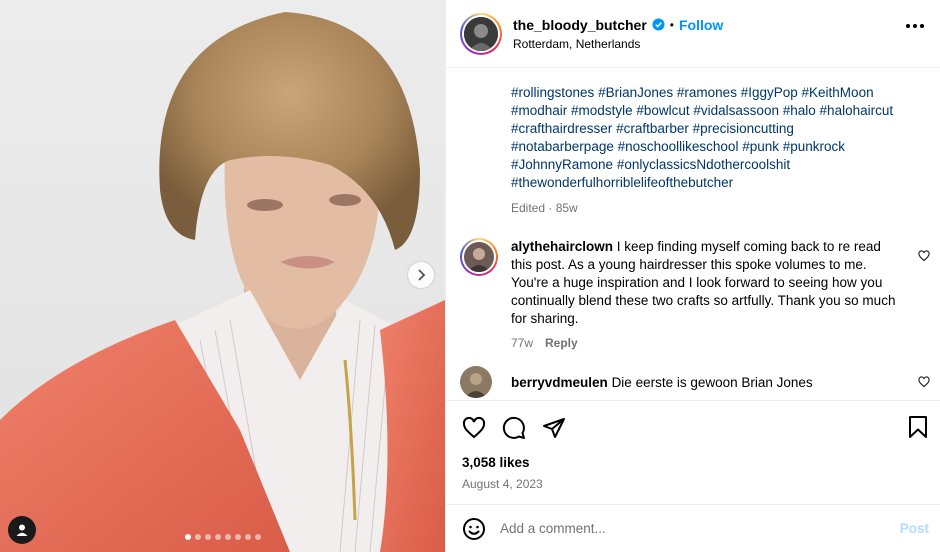  What do you see at coordinates (222, 537) in the screenshot?
I see `carousel-indicator` at bounding box center [222, 537].